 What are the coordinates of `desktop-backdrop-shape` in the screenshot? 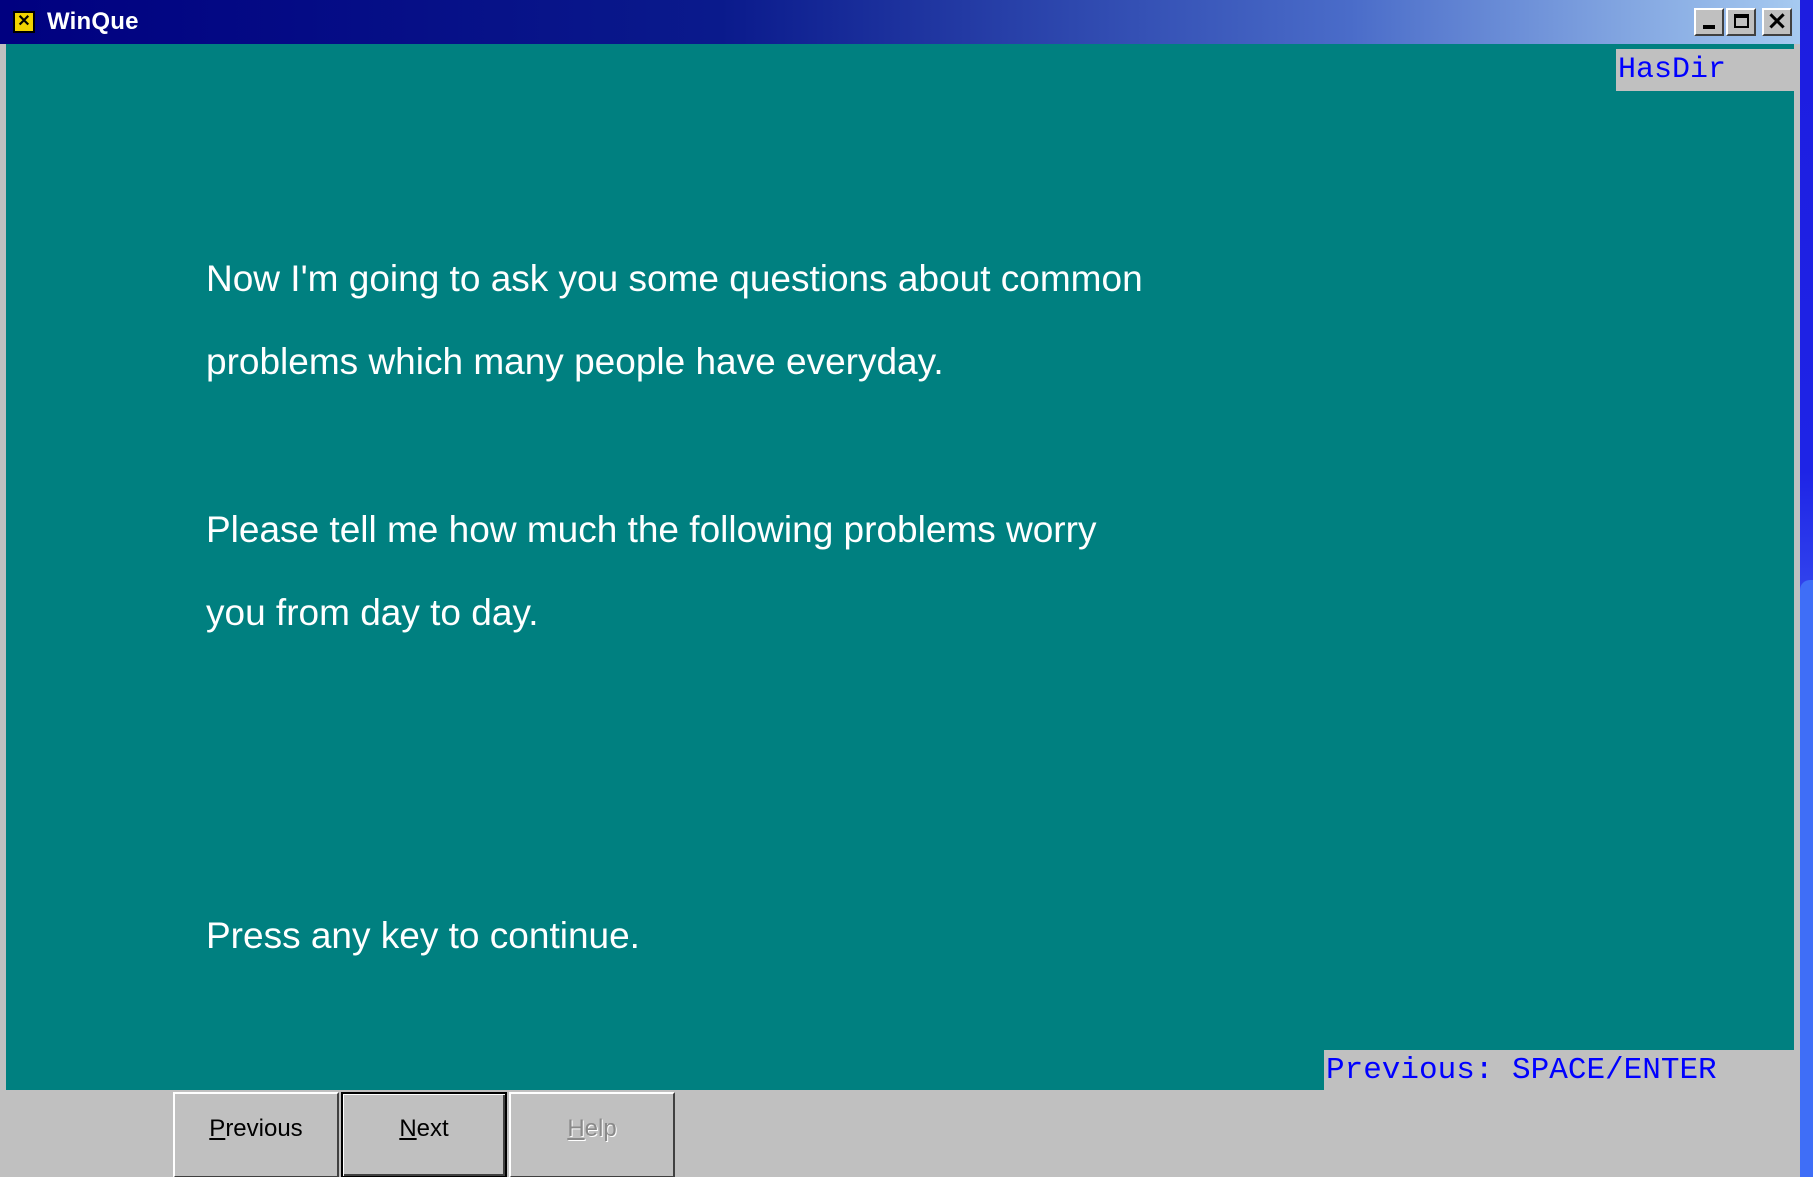 It's located at (1806, 878).